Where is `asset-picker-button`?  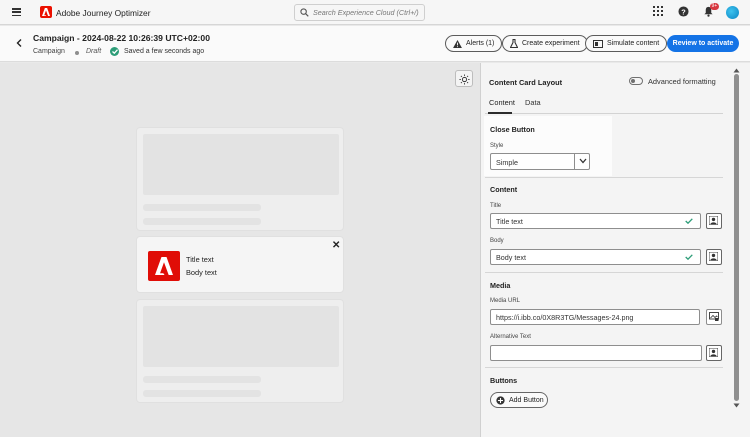 asset-picker-button is located at coordinates (714, 317).